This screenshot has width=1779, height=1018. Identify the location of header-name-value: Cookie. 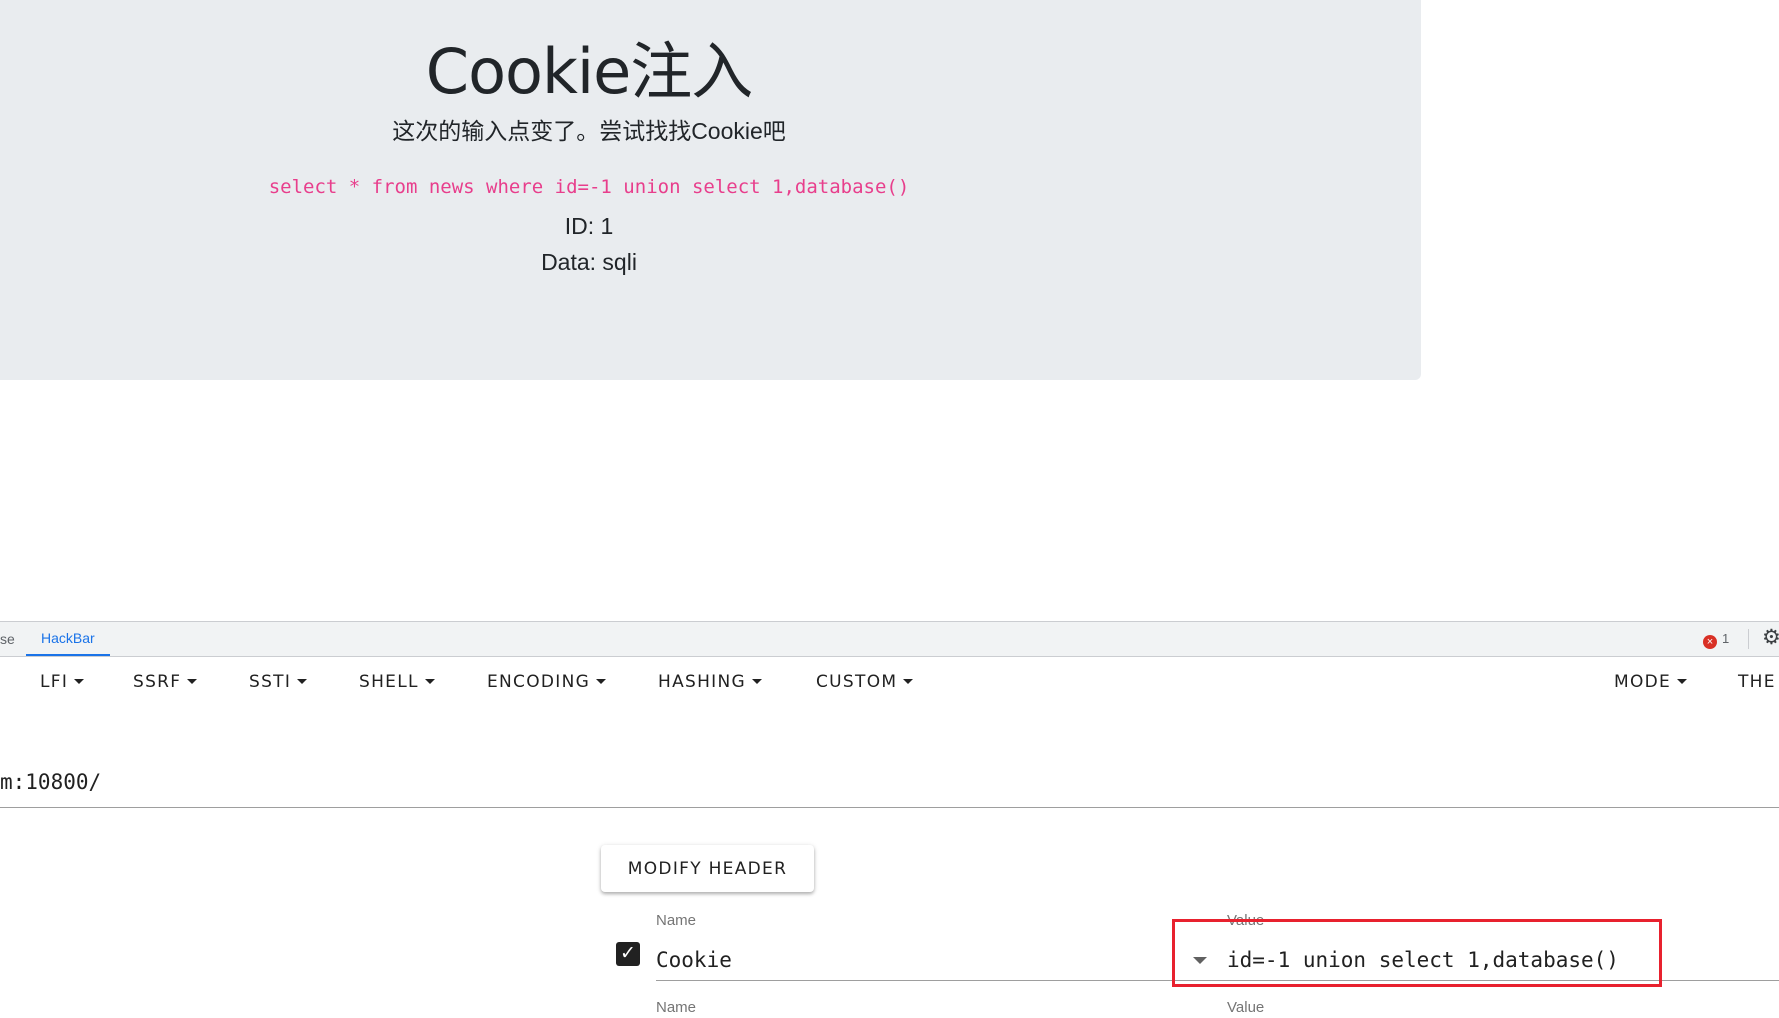
(694, 960).